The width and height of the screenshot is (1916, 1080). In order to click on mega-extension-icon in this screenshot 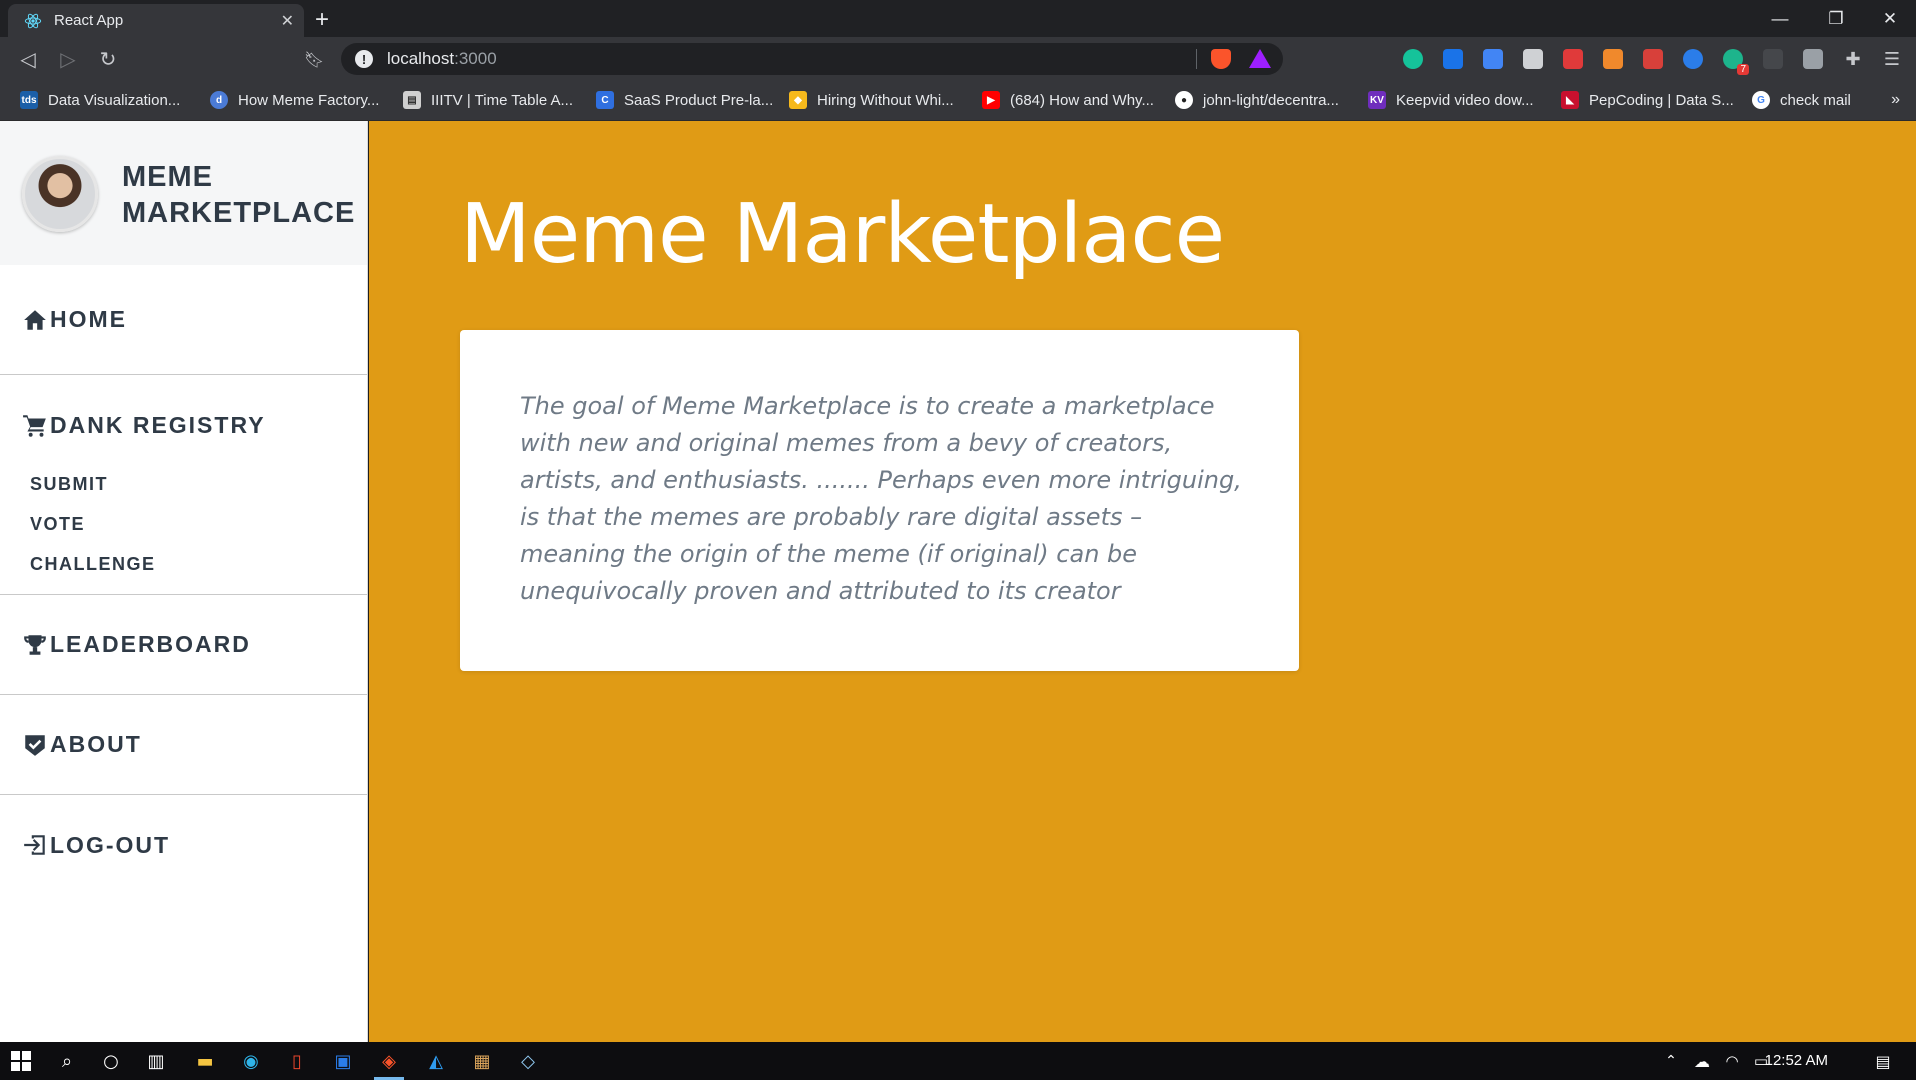, I will do `click(1573, 59)`.